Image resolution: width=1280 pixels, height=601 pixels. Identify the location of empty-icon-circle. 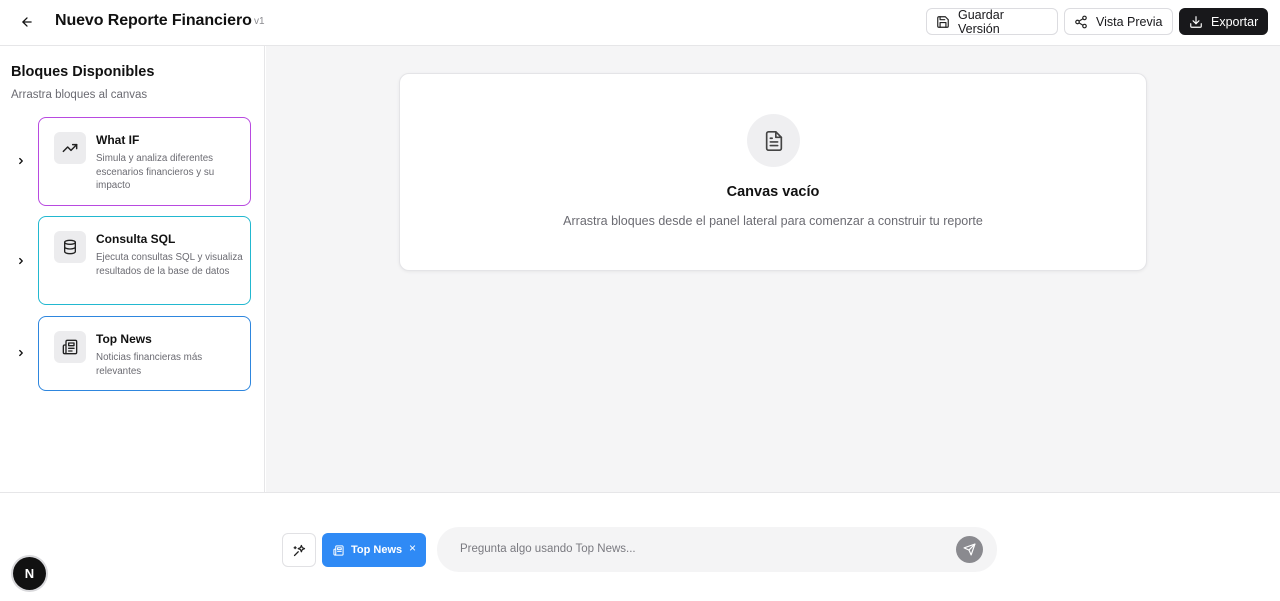
(773, 140).